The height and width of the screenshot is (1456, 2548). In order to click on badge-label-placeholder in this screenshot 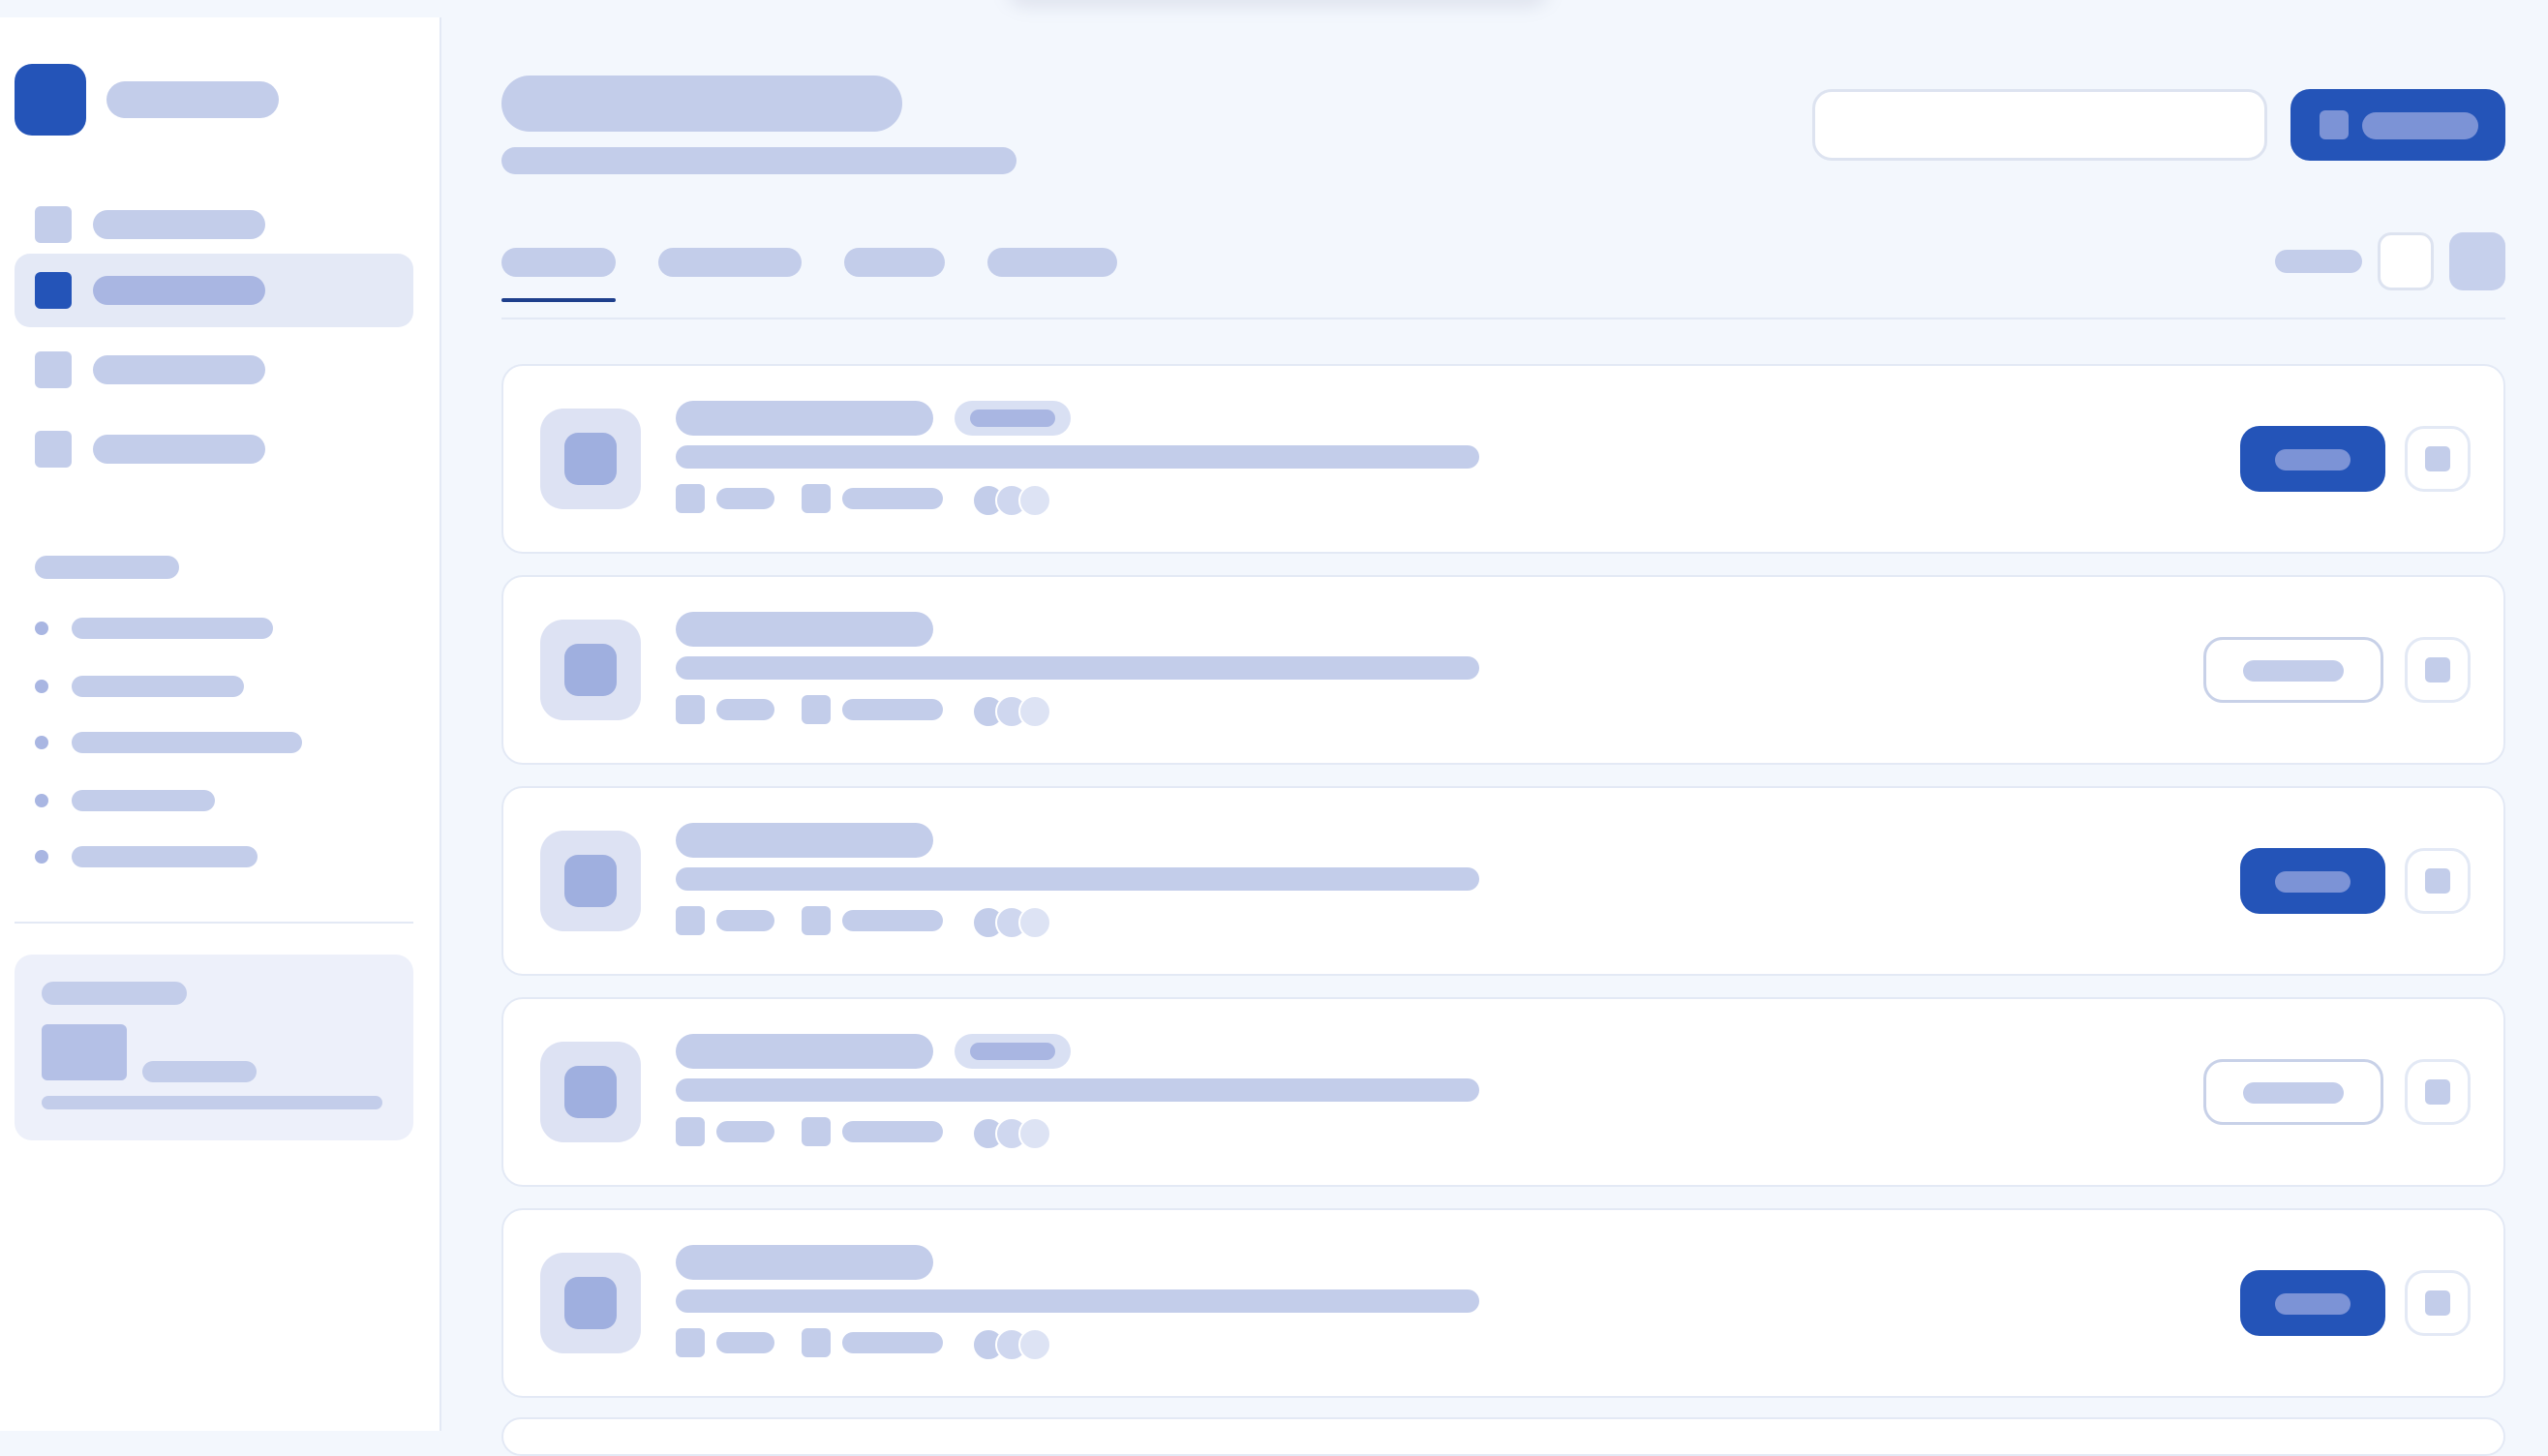, I will do `click(1013, 419)`.